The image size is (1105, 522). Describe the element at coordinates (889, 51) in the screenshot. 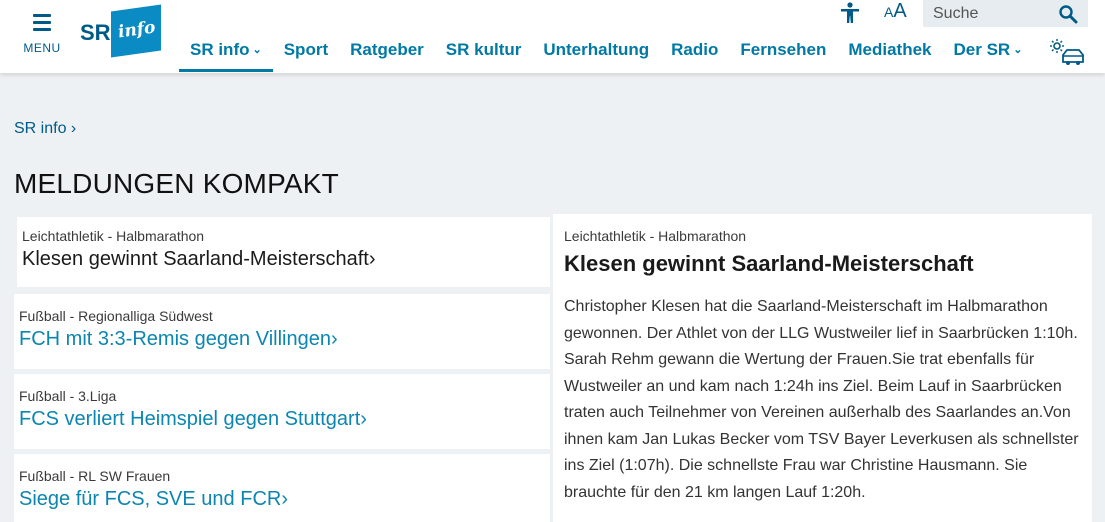

I see `nav-item-mediathek: Mediathek` at that location.